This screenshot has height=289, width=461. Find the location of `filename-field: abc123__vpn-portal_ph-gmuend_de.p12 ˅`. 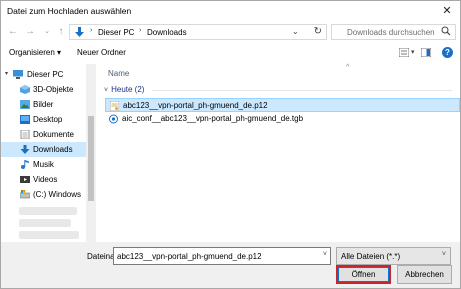

filename-field: abc123__vpn-portal_ph-gmuend_de.p12 ˅ is located at coordinates (222, 256).